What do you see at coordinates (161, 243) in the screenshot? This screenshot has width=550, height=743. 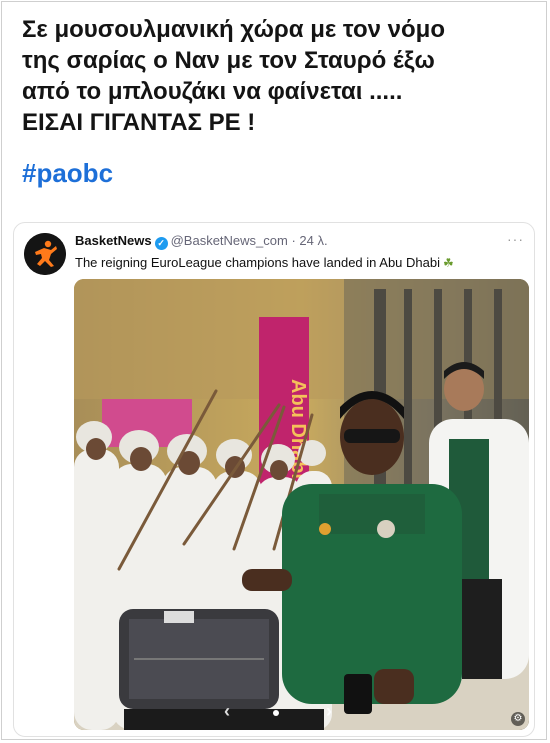 I see `verified-badge-icon: ✓` at bounding box center [161, 243].